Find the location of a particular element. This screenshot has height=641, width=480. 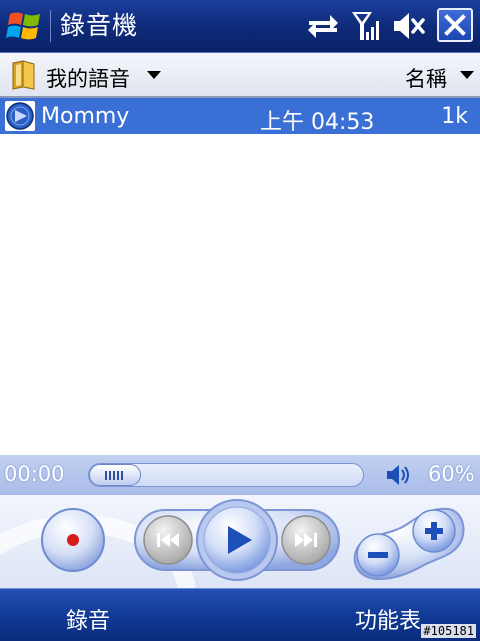

file-name: Mommy is located at coordinates (85, 116).